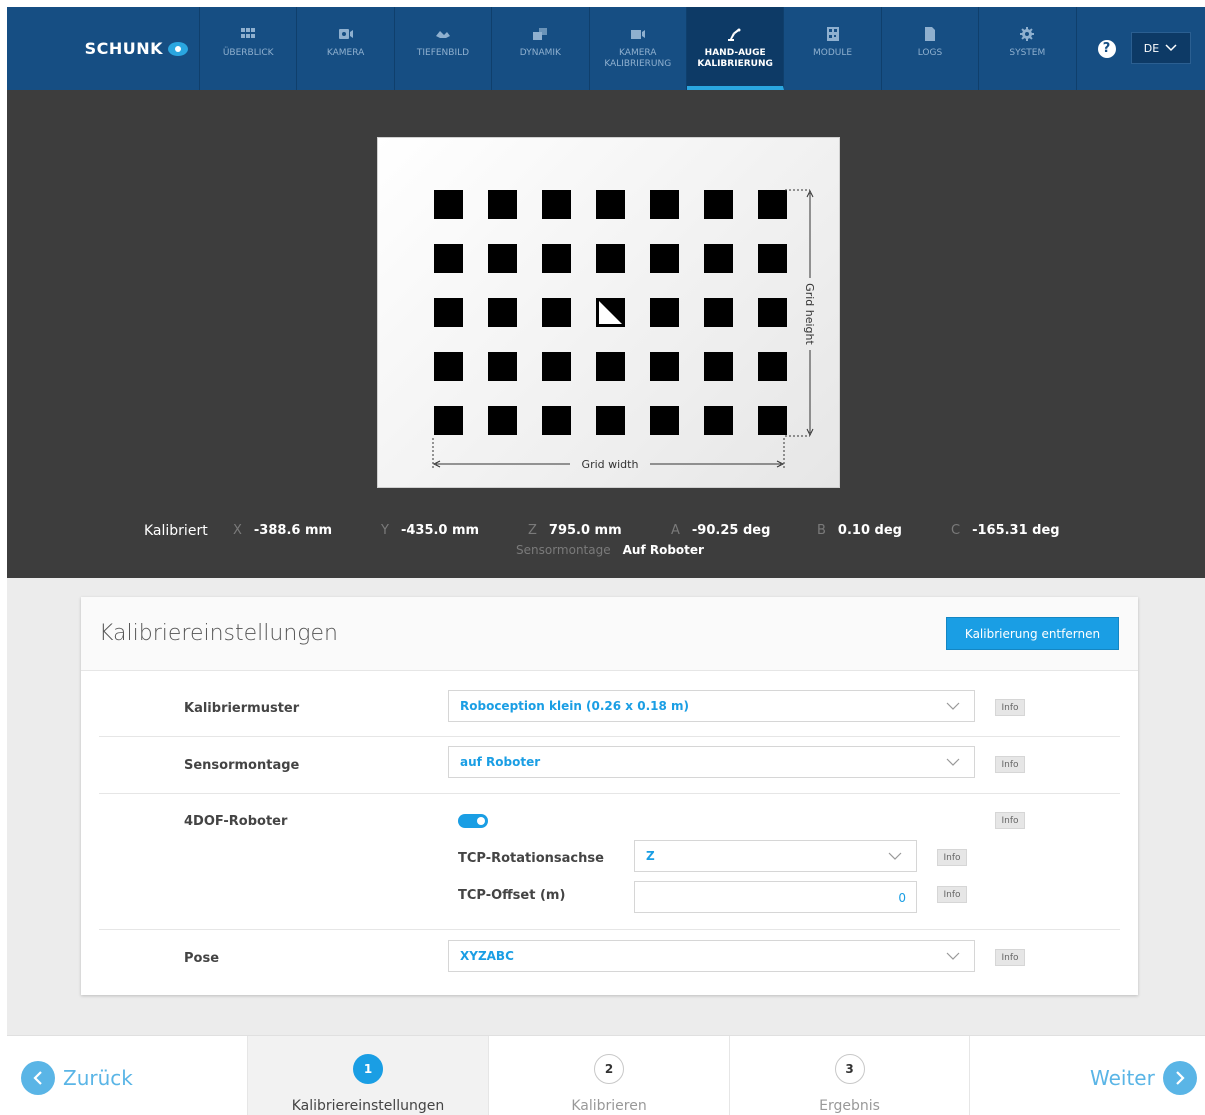 The width and height of the screenshot is (1205, 1115). I want to click on dof-toggle, so click(473, 821).